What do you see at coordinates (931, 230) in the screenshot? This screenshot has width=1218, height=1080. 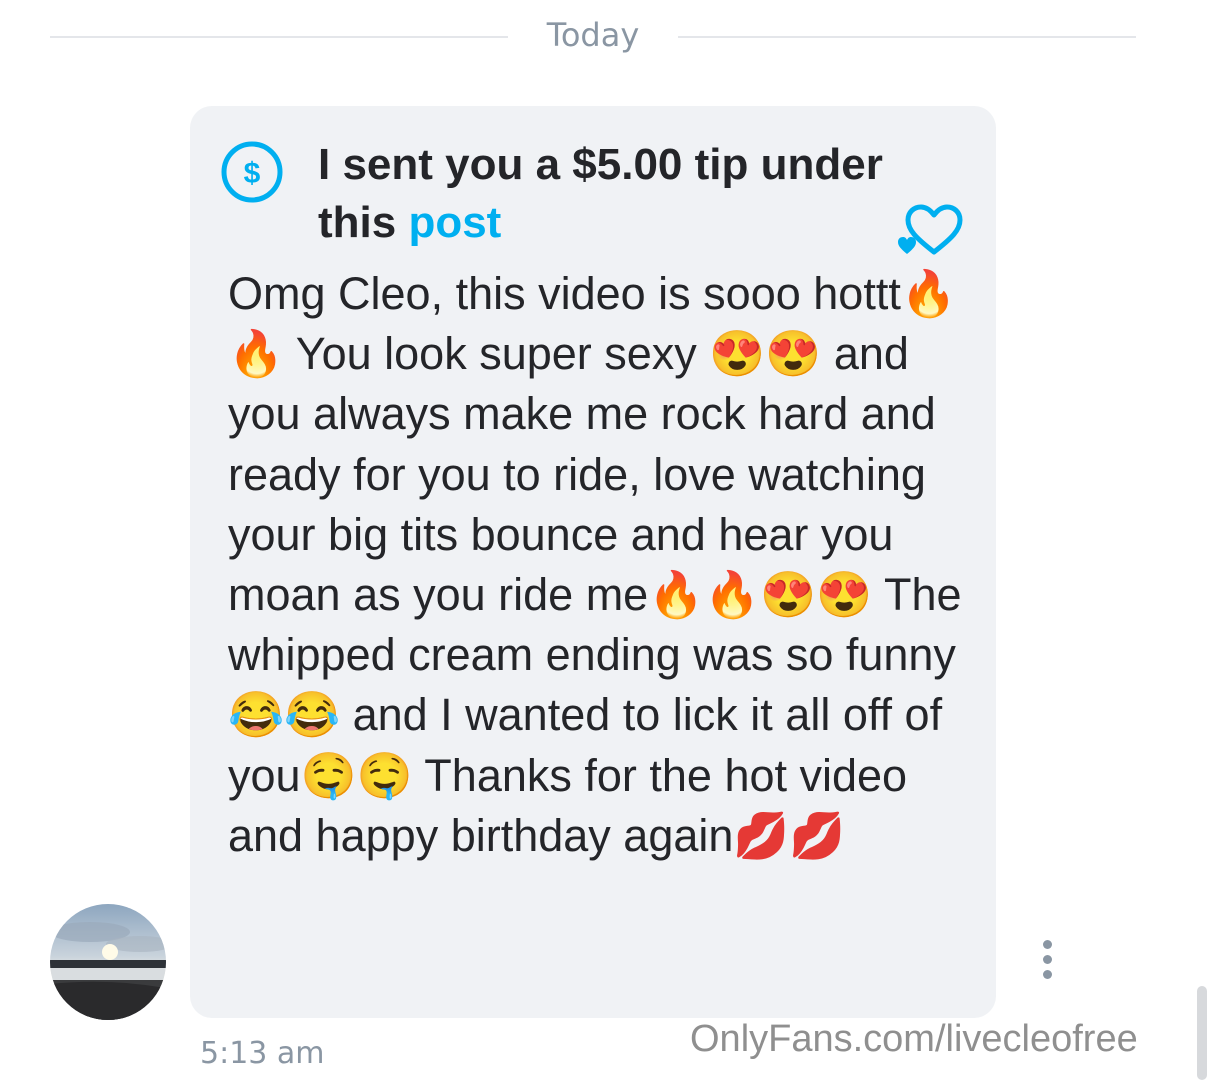 I see `heart-outline-icon` at bounding box center [931, 230].